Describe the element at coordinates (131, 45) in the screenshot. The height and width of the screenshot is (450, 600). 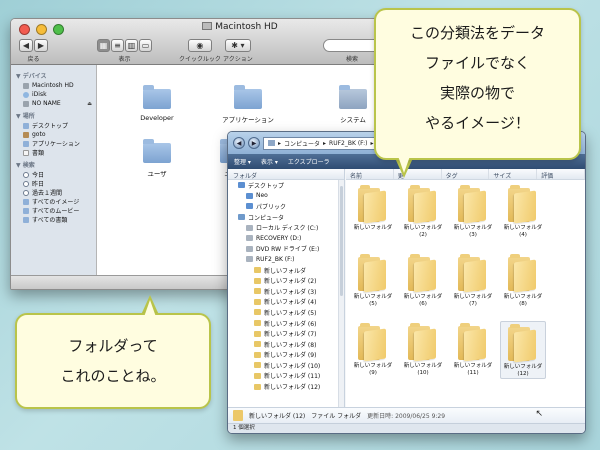
I see `column-view-button: ▥` at that location.